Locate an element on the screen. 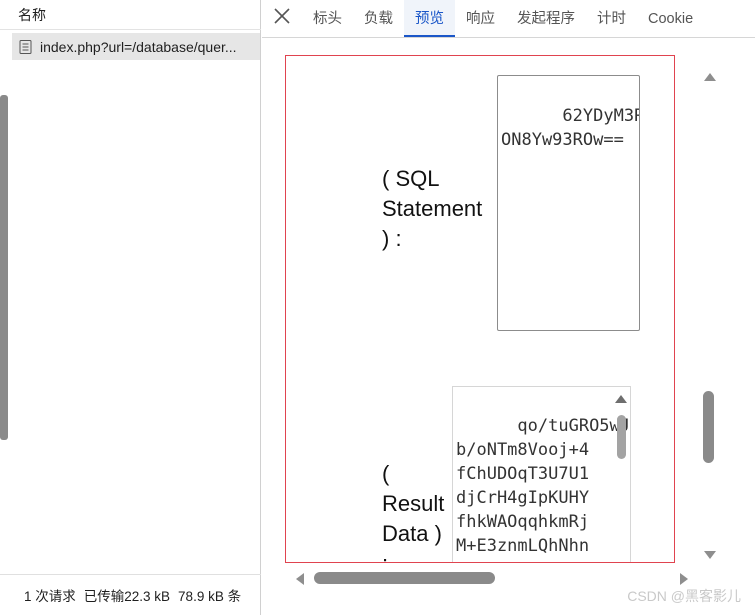 This screenshot has height=615, width=755. tab-response: 响应 is located at coordinates (480, 18).